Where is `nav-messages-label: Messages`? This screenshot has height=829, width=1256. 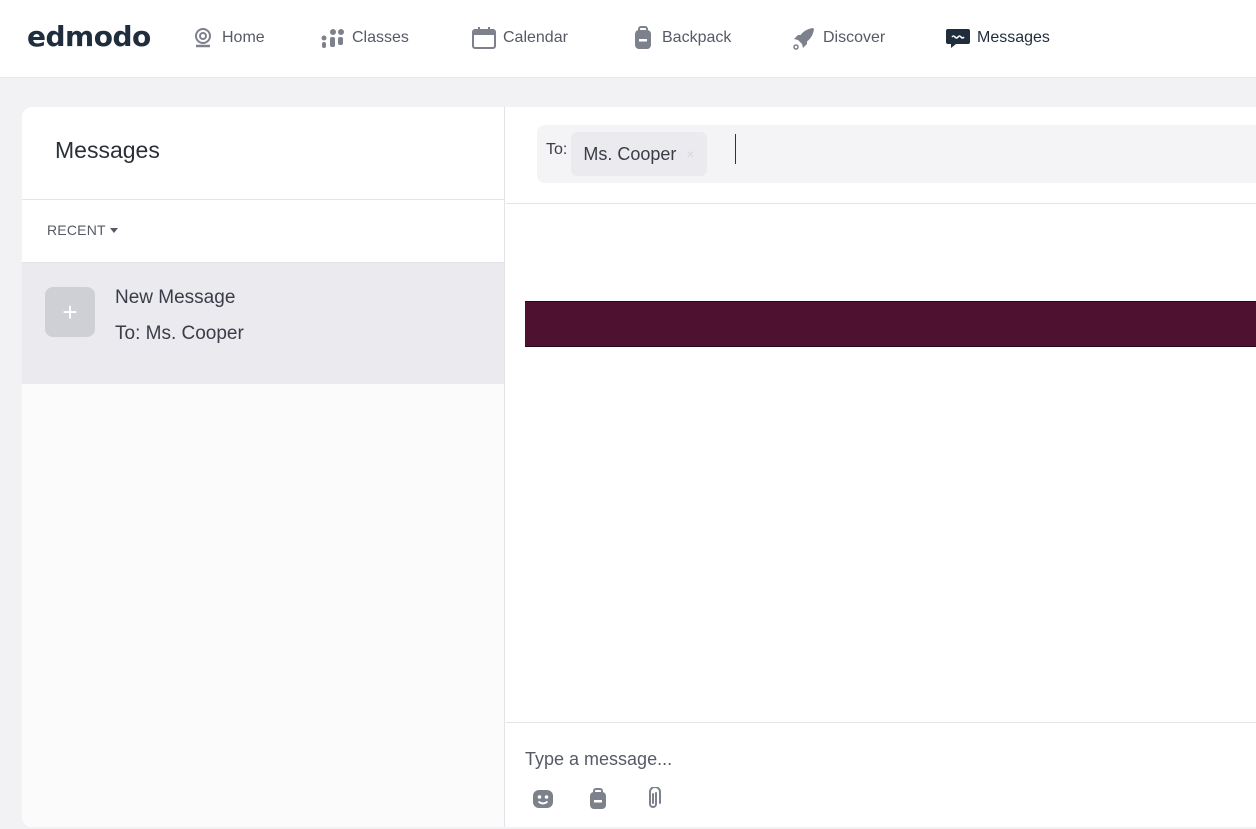
nav-messages-label: Messages is located at coordinates (1013, 37).